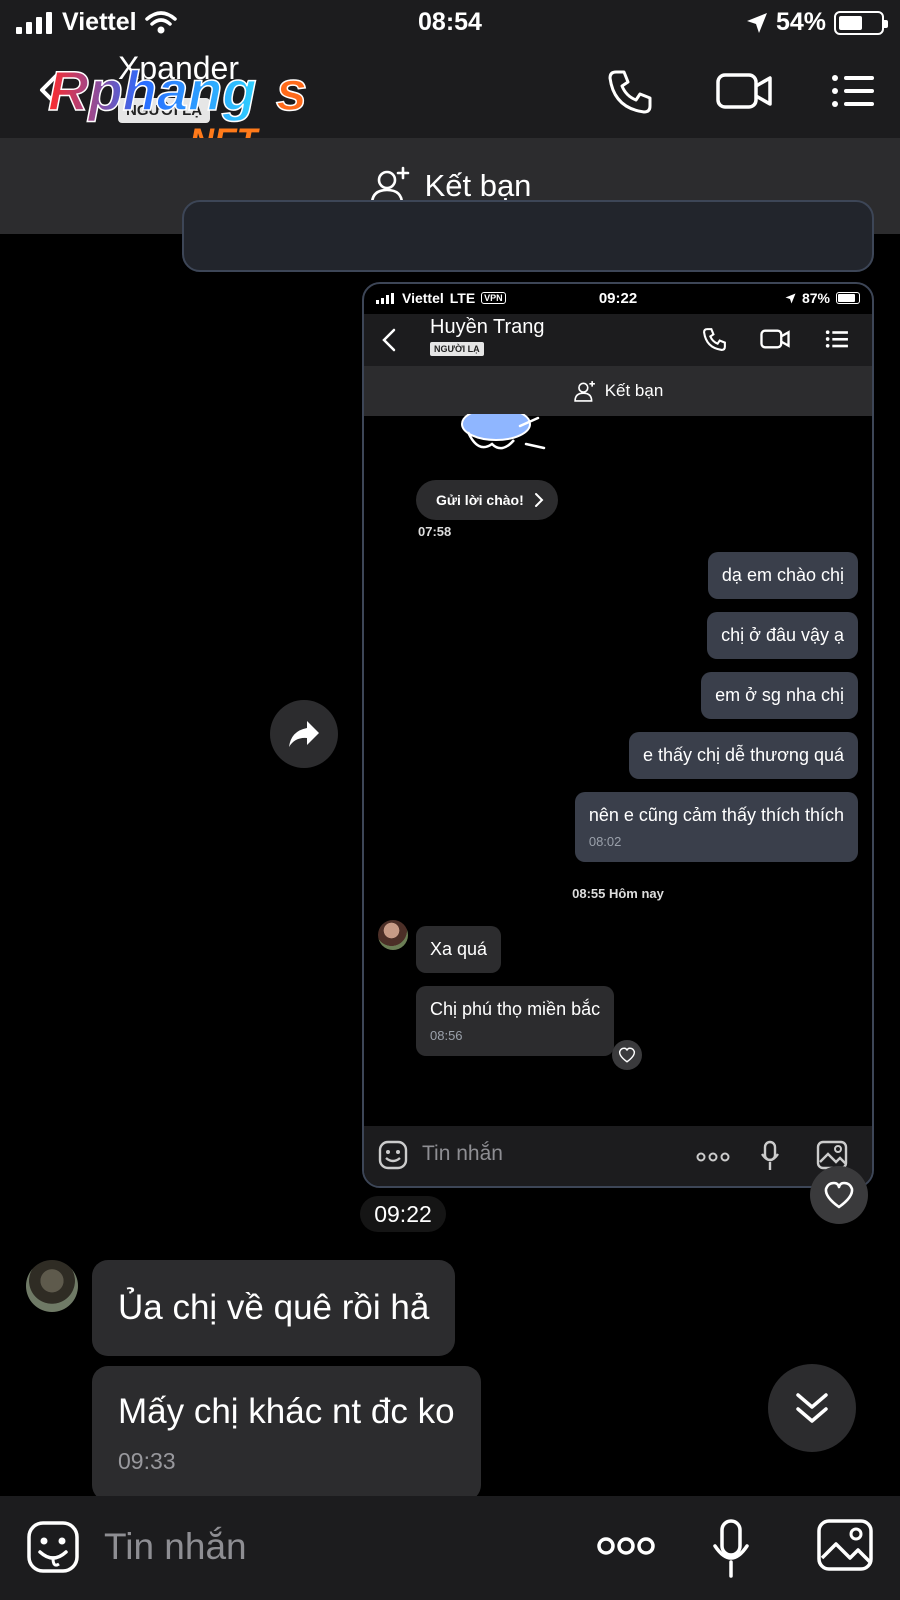  I want to click on inner-heart-icon, so click(627, 1055).